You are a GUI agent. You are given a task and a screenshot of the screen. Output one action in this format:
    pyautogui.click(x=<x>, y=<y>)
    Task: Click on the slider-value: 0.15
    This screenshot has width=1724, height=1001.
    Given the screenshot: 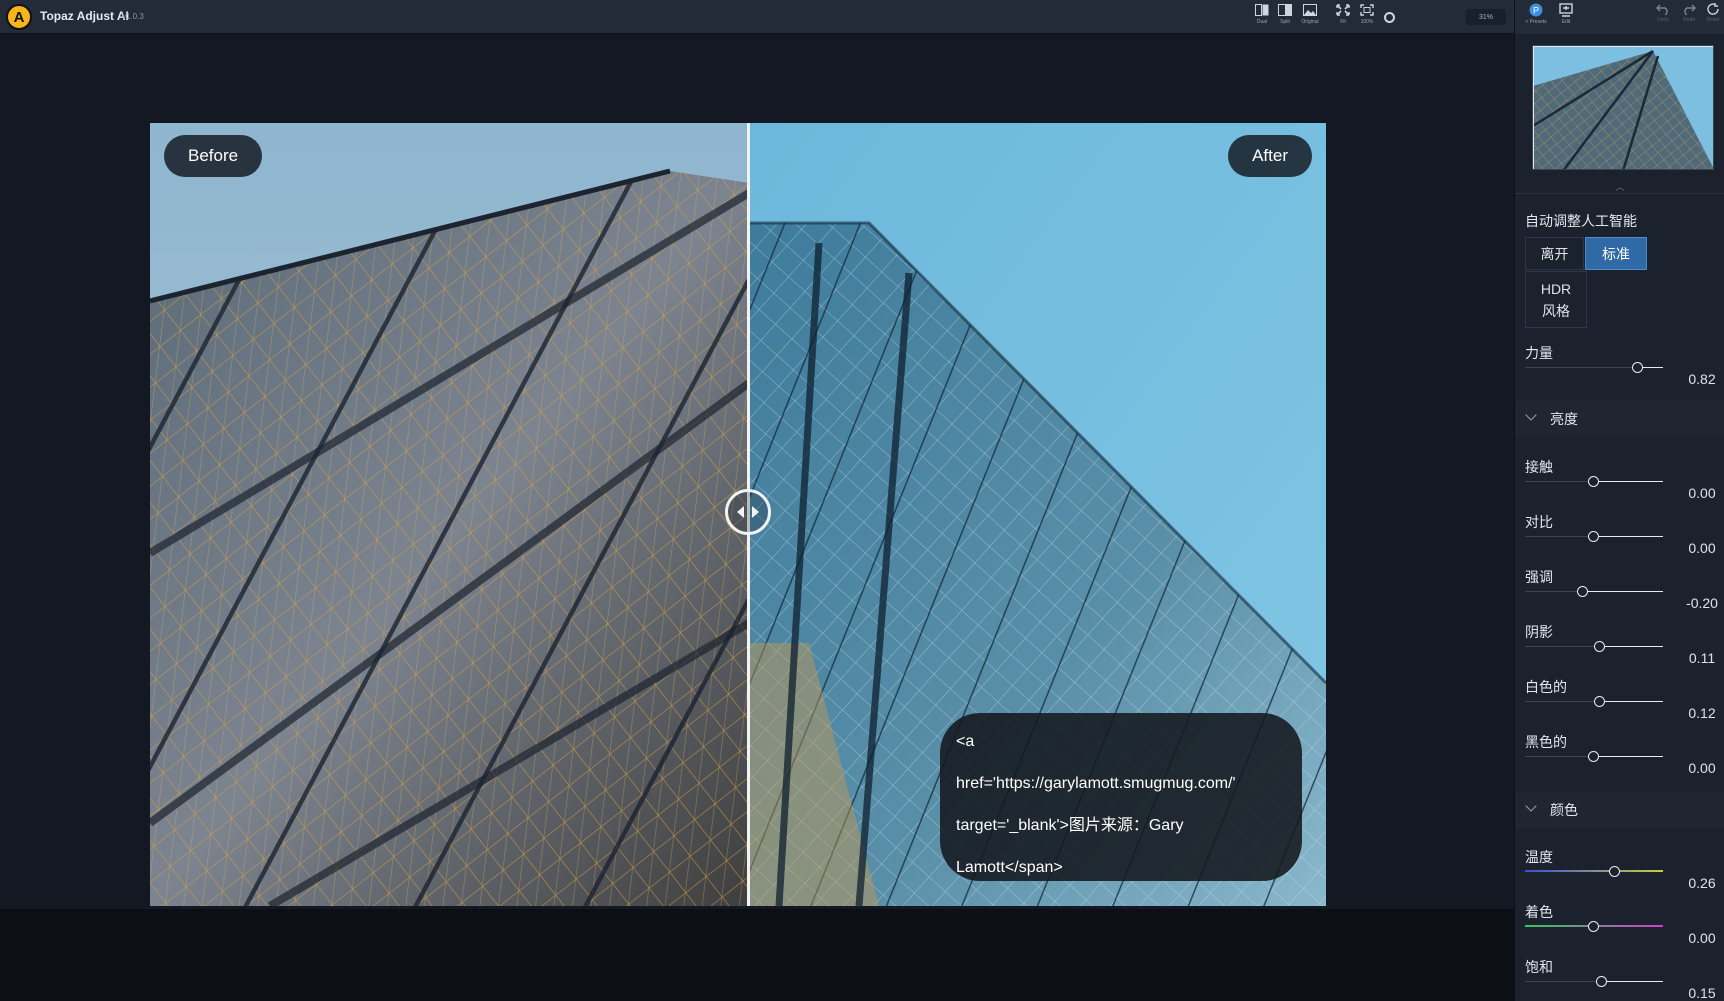 What is the action you would take?
    pyautogui.click(x=1701, y=991)
    